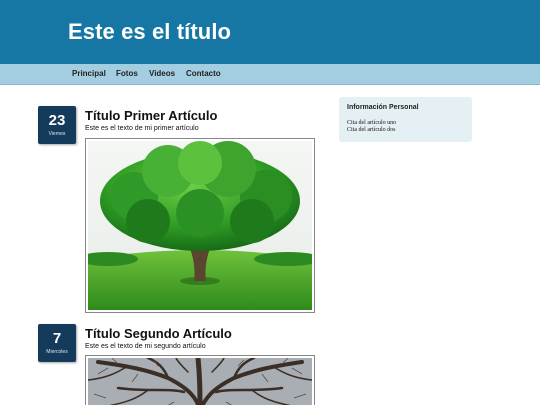  I want to click on date-day: 23, so click(57, 120).